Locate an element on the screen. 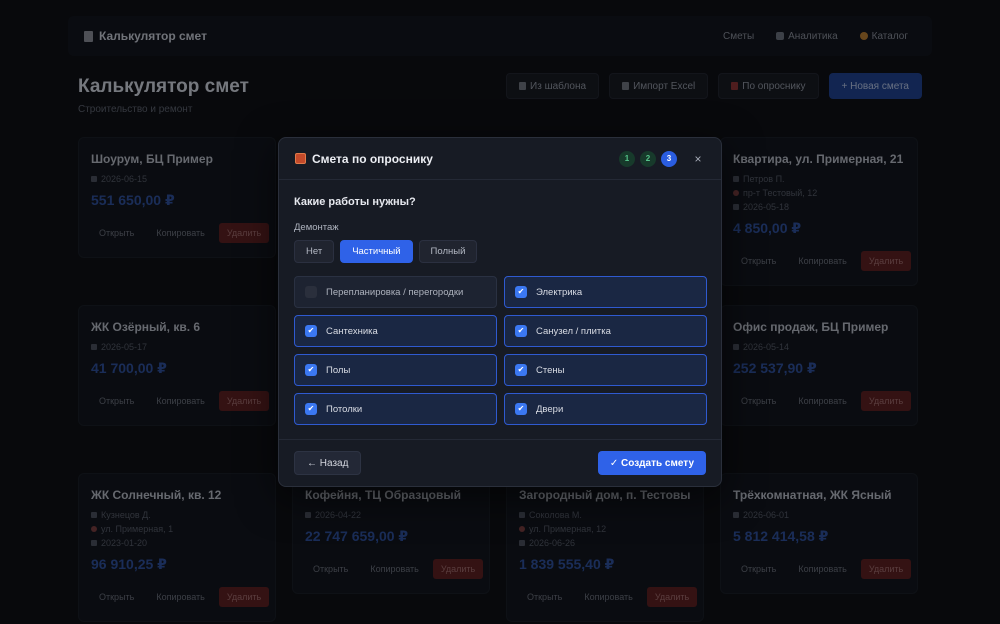 The height and width of the screenshot is (624, 1000). work-option: ✔ Потолки is located at coordinates (395, 409).